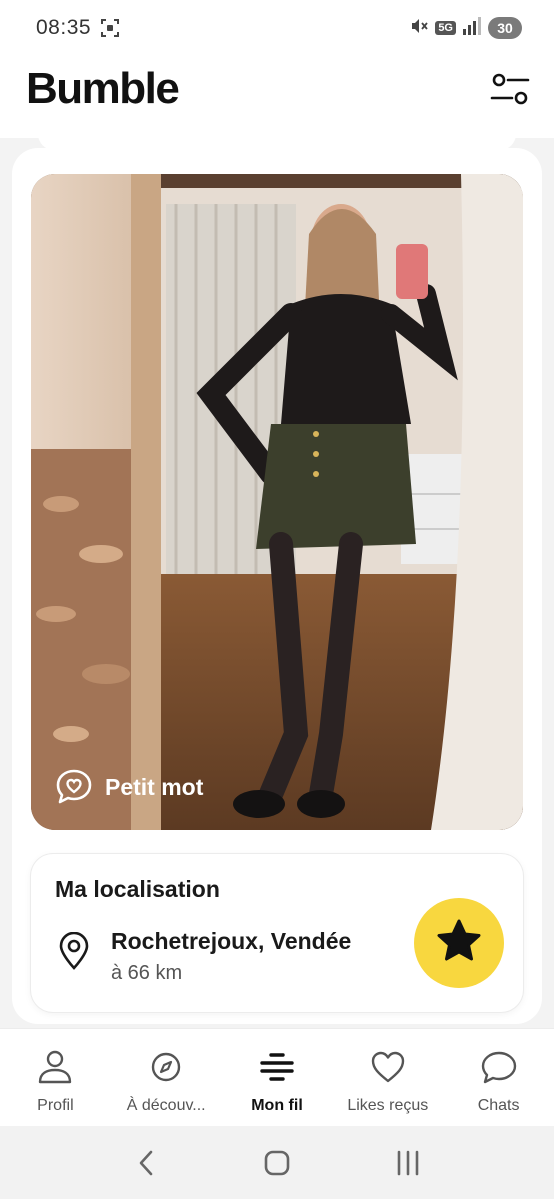 Image resolution: width=554 pixels, height=1199 pixels. I want to click on nav-profile: Profil, so click(55, 1077).